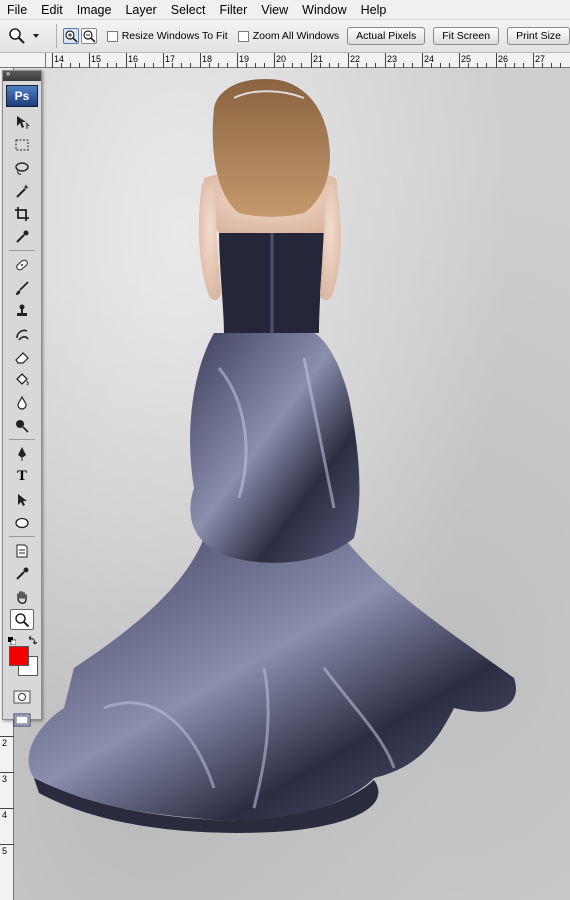 Image resolution: width=570 pixels, height=900 pixels. Describe the element at coordinates (5, 743) in the screenshot. I see `ruler-label: 2` at that location.